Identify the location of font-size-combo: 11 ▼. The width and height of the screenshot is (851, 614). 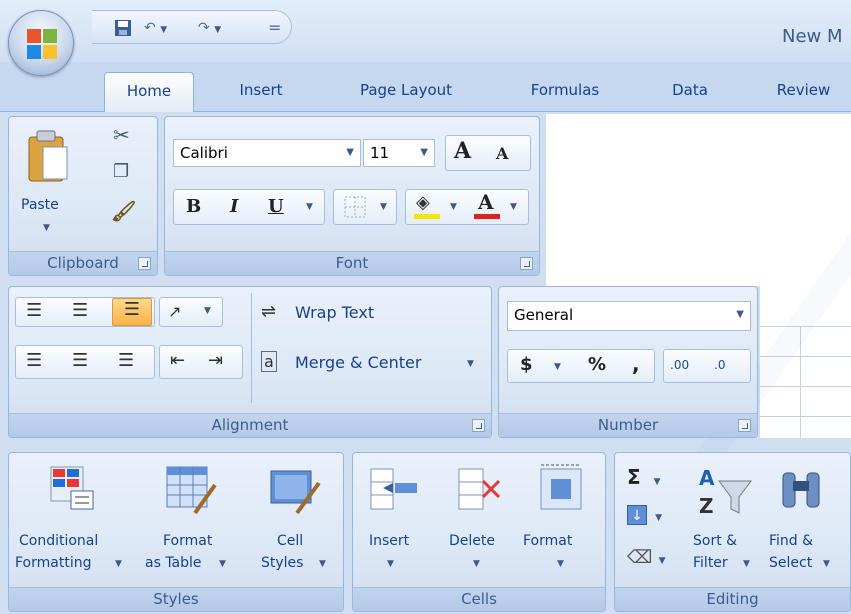
(399, 153).